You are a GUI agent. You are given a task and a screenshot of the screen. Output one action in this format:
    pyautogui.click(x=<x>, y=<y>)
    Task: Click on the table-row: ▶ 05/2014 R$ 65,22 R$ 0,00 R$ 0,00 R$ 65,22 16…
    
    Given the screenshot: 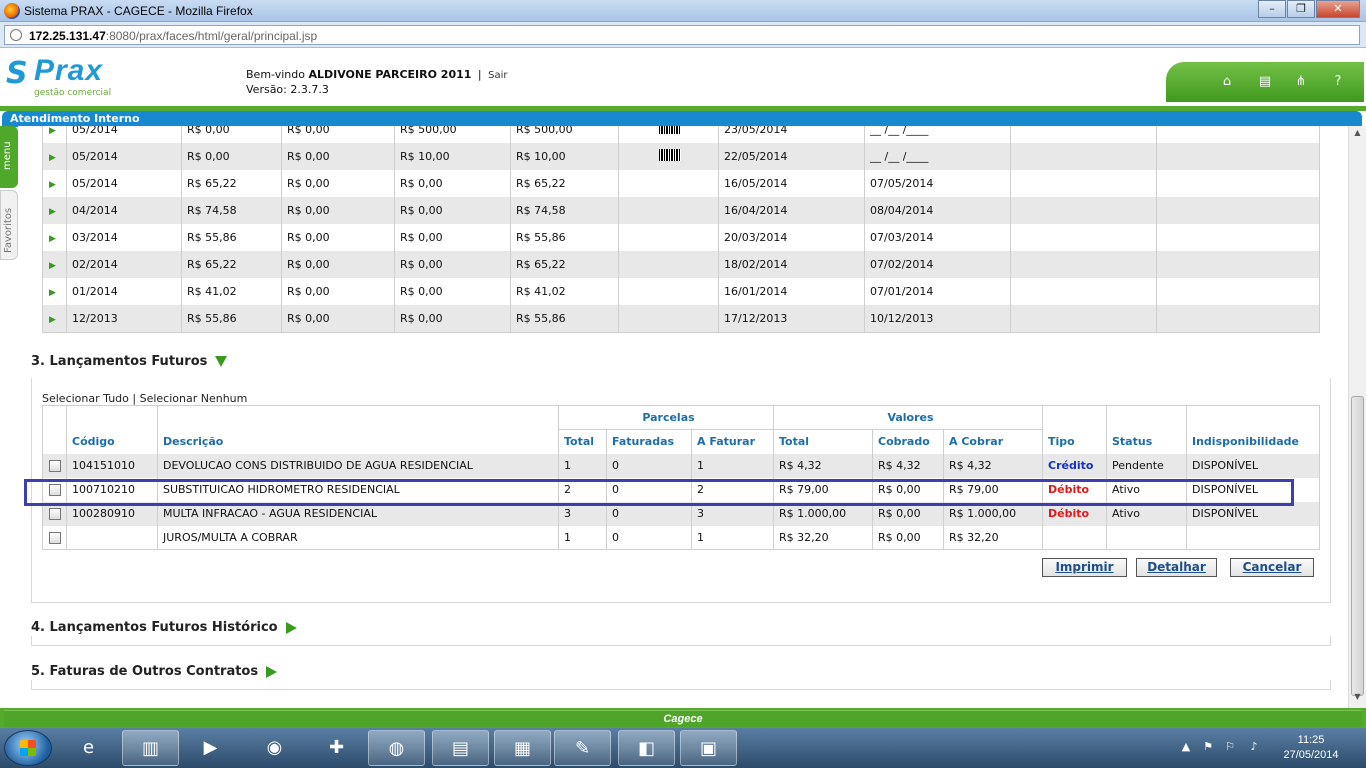 What is the action you would take?
    pyautogui.click(x=681, y=183)
    